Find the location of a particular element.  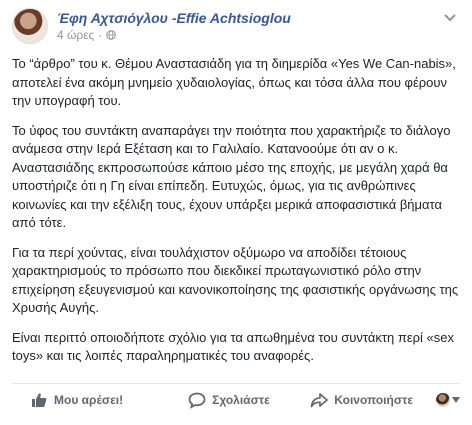

post-as-selector is located at coordinates (448, 400).